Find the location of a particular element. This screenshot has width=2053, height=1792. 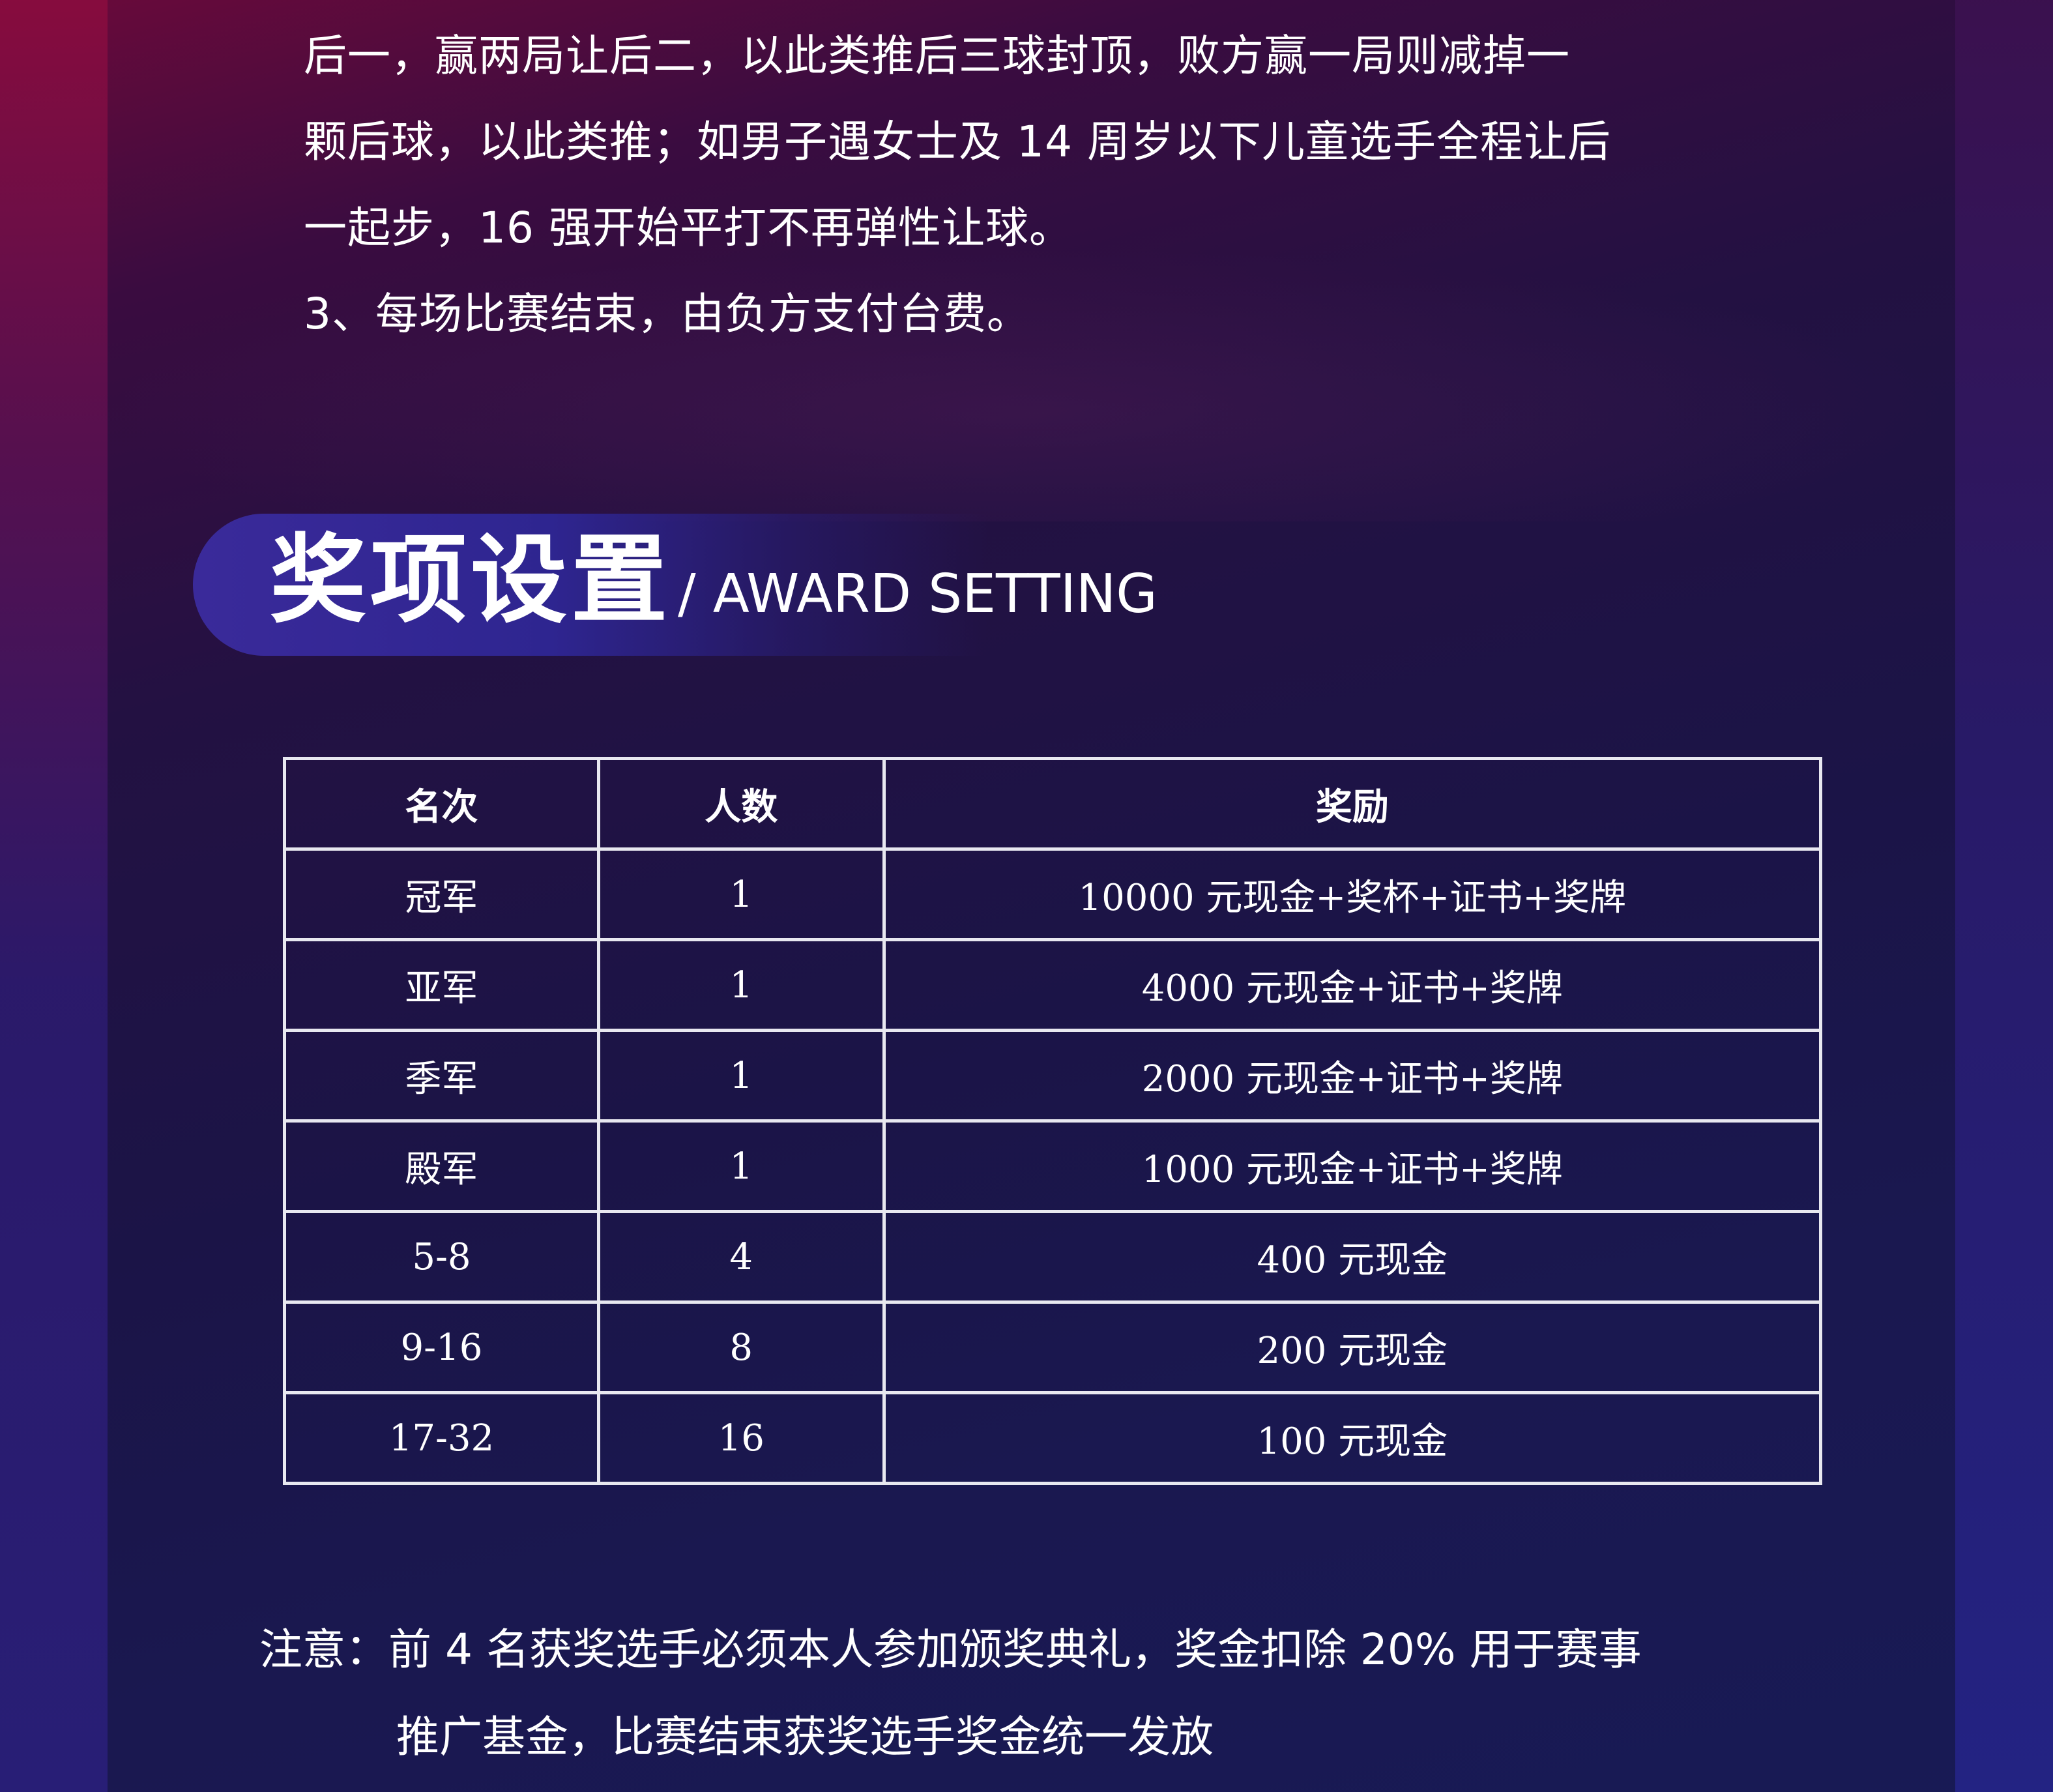

notice-line-2: 推广基金，比赛结束获奖选手奖金统一发放 is located at coordinates (805, 1737).